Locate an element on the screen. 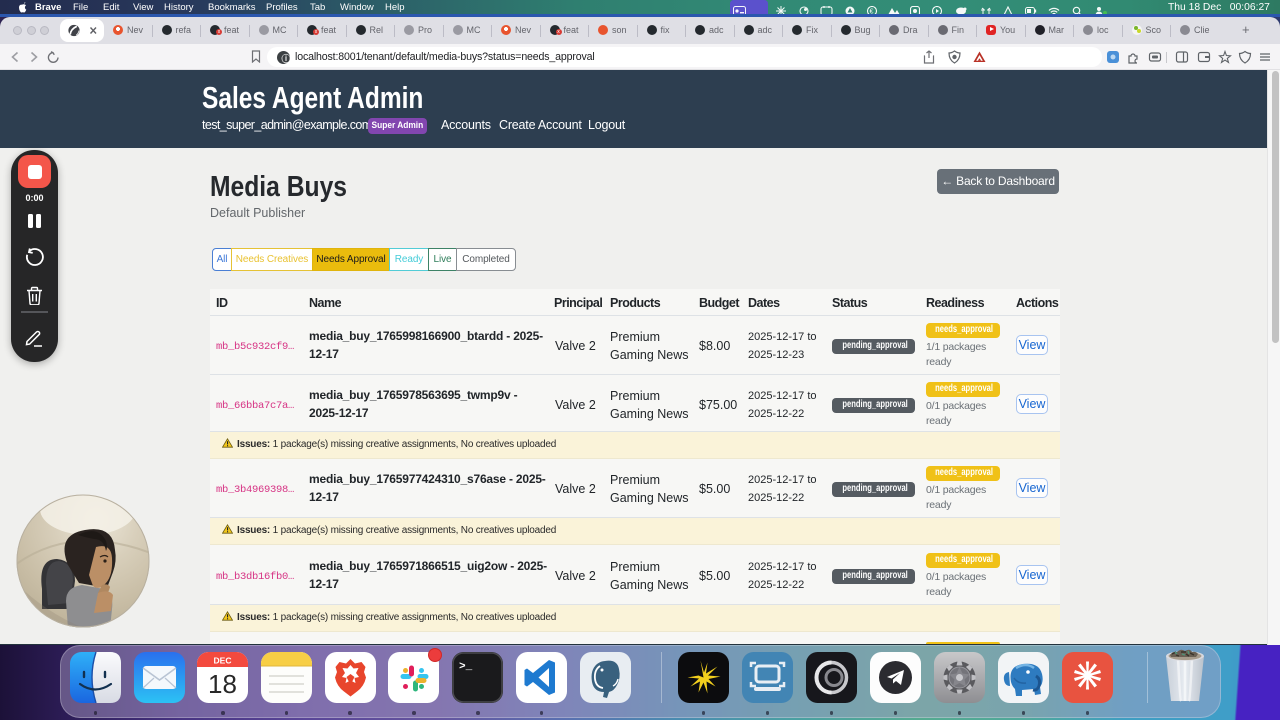 The image size is (1280, 720). svg-text: 18 is located at coordinates (222, 684).